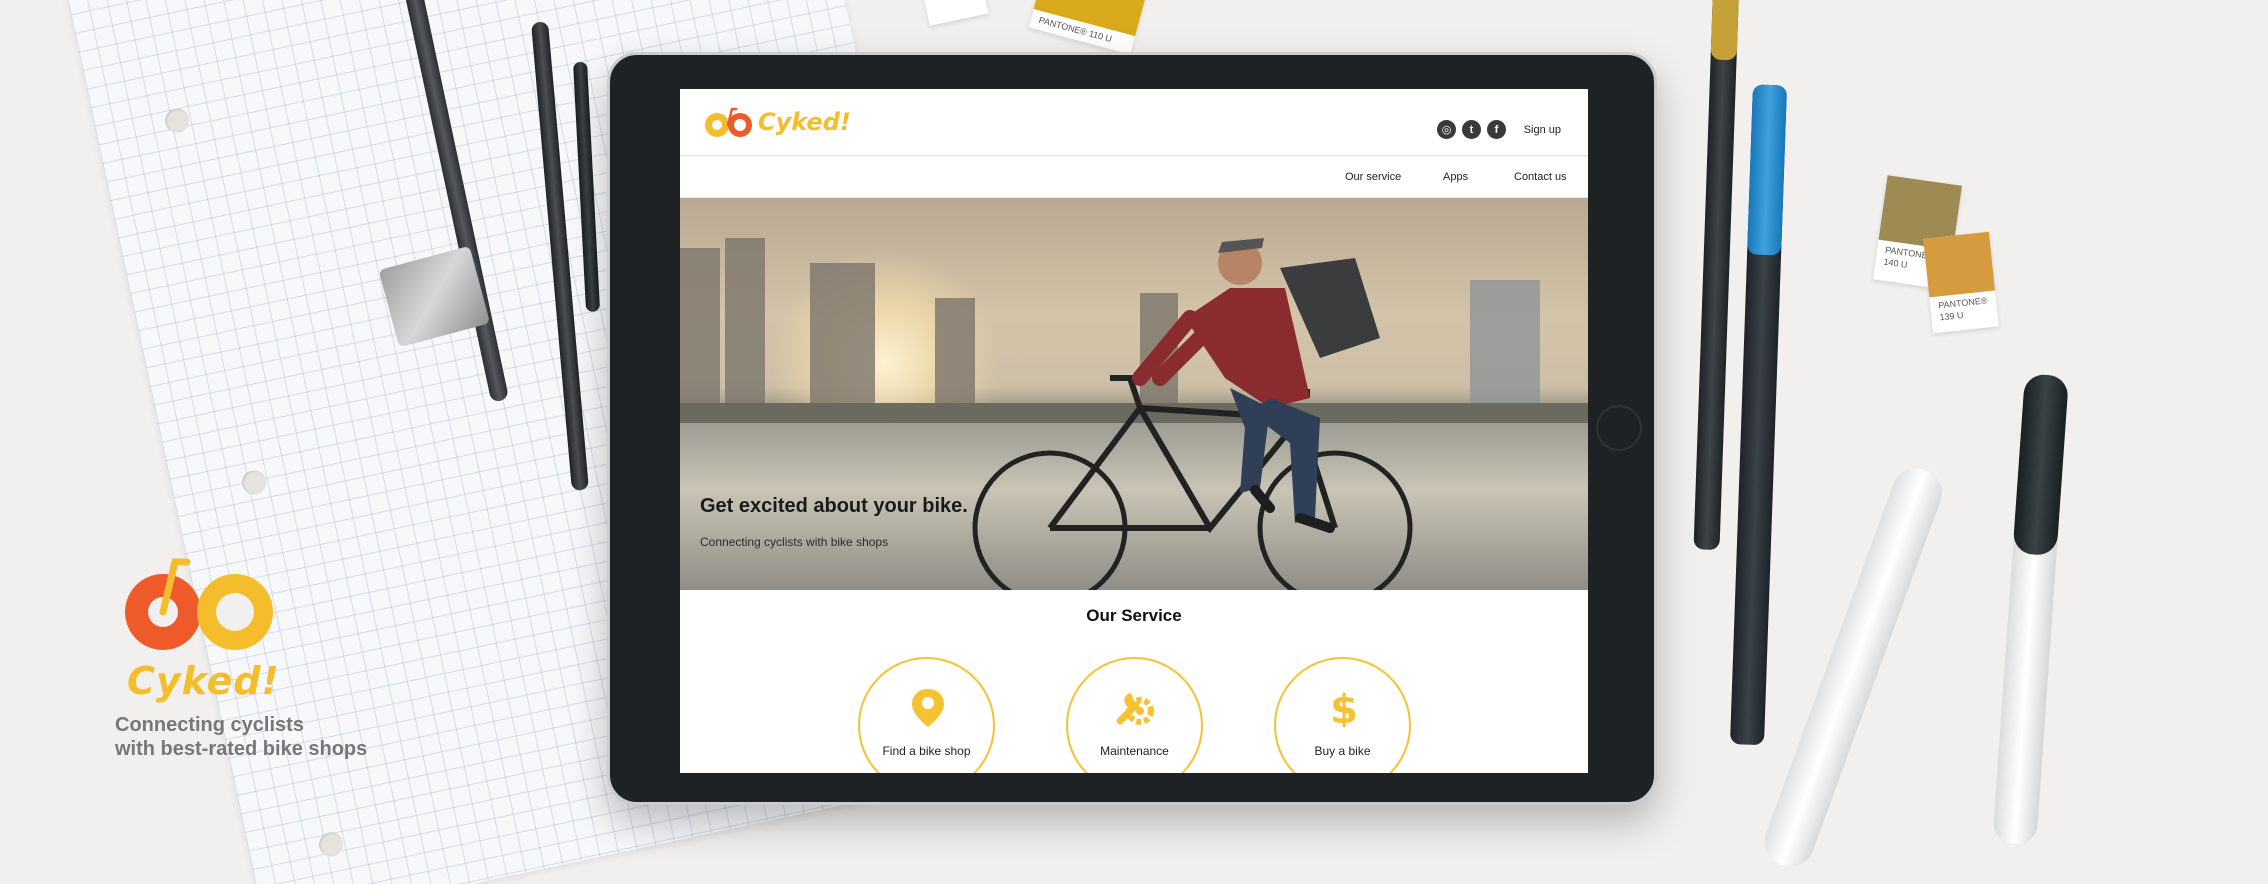  Describe the element at coordinates (794, 542) in the screenshot. I see `hero-subtitle: Connecting cyclists with bike shops` at that location.